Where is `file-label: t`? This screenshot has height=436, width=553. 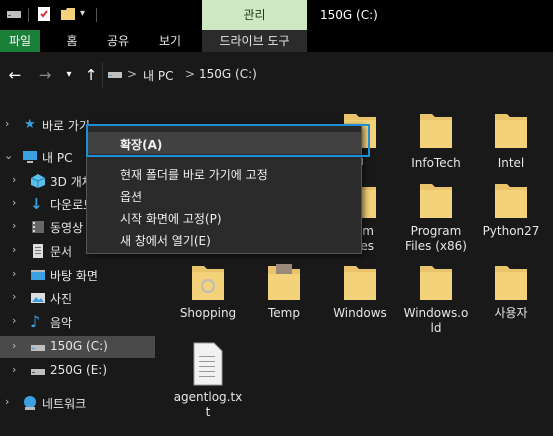 file-label: t is located at coordinates (208, 412).